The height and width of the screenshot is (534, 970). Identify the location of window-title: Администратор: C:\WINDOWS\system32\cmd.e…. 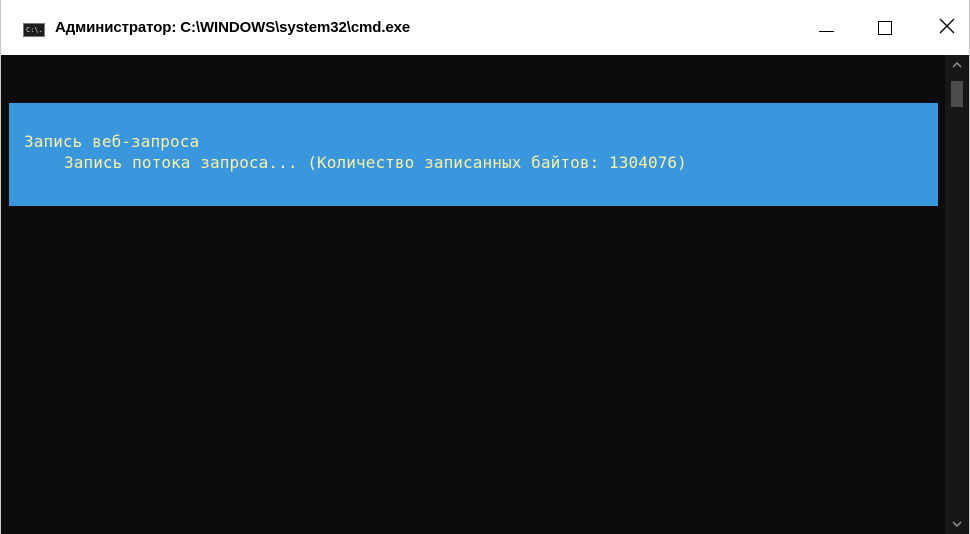
(233, 27).